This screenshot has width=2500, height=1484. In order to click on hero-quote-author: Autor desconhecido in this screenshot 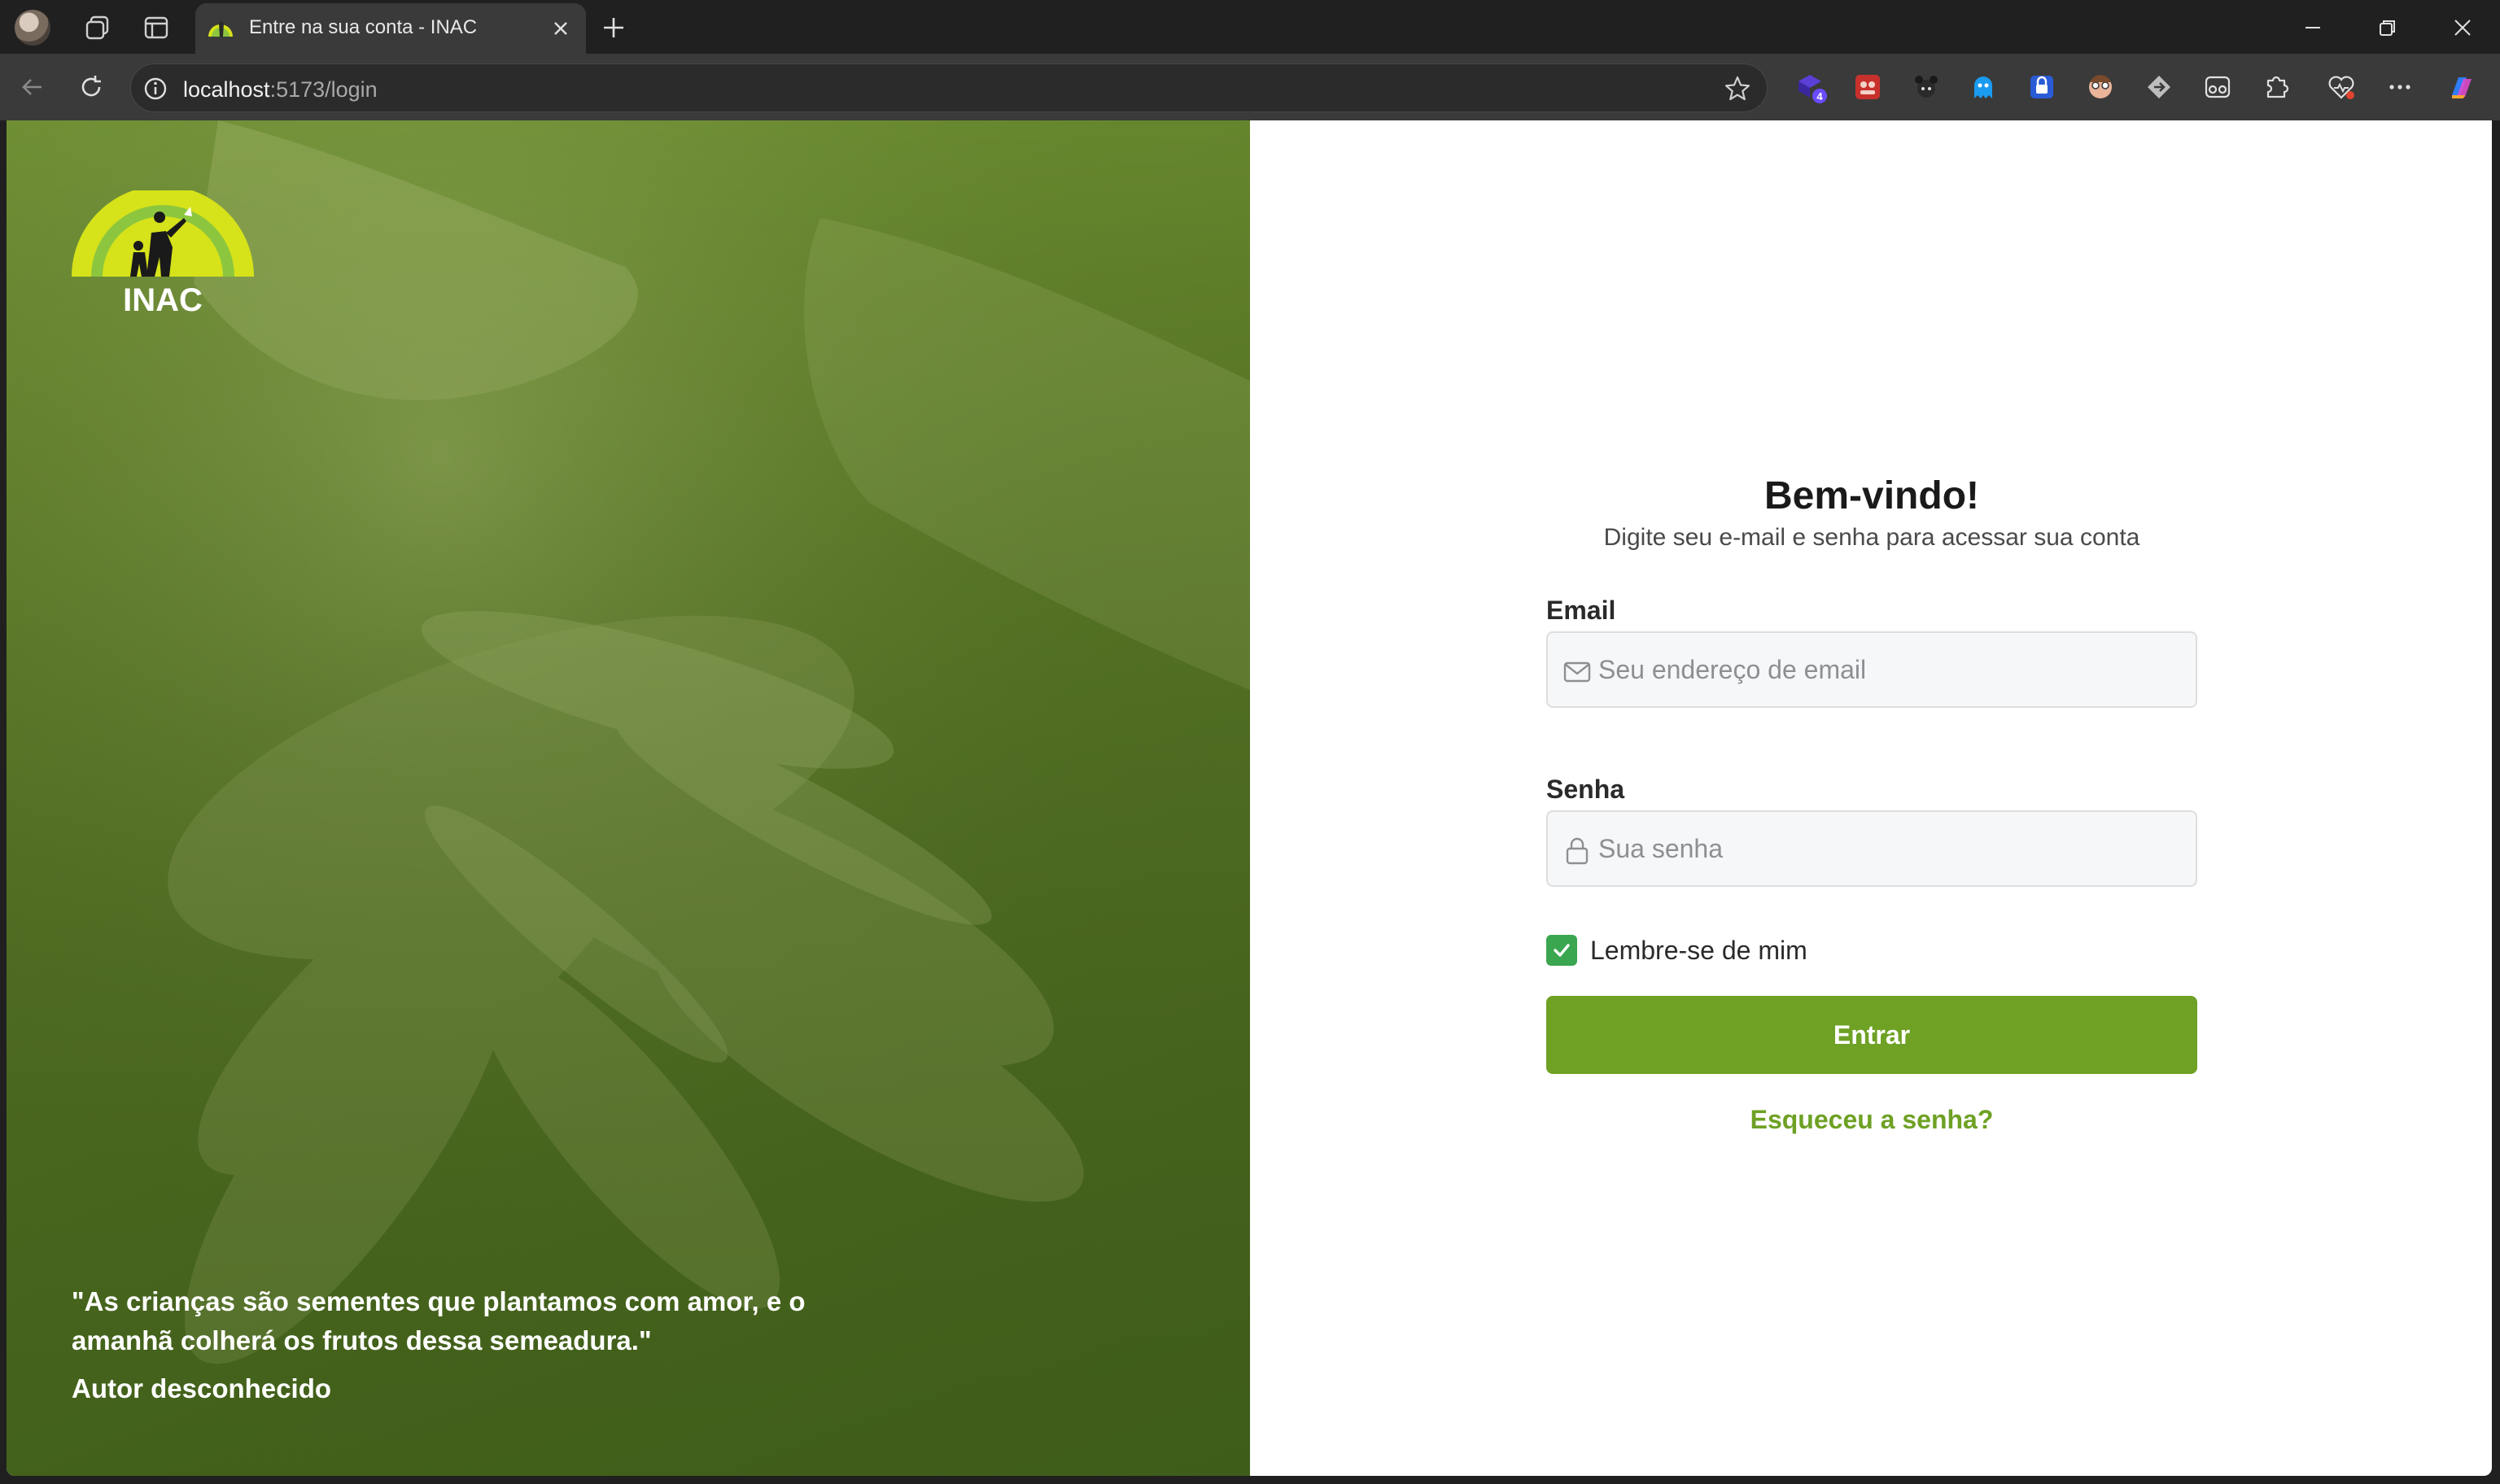, I will do `click(202, 1388)`.